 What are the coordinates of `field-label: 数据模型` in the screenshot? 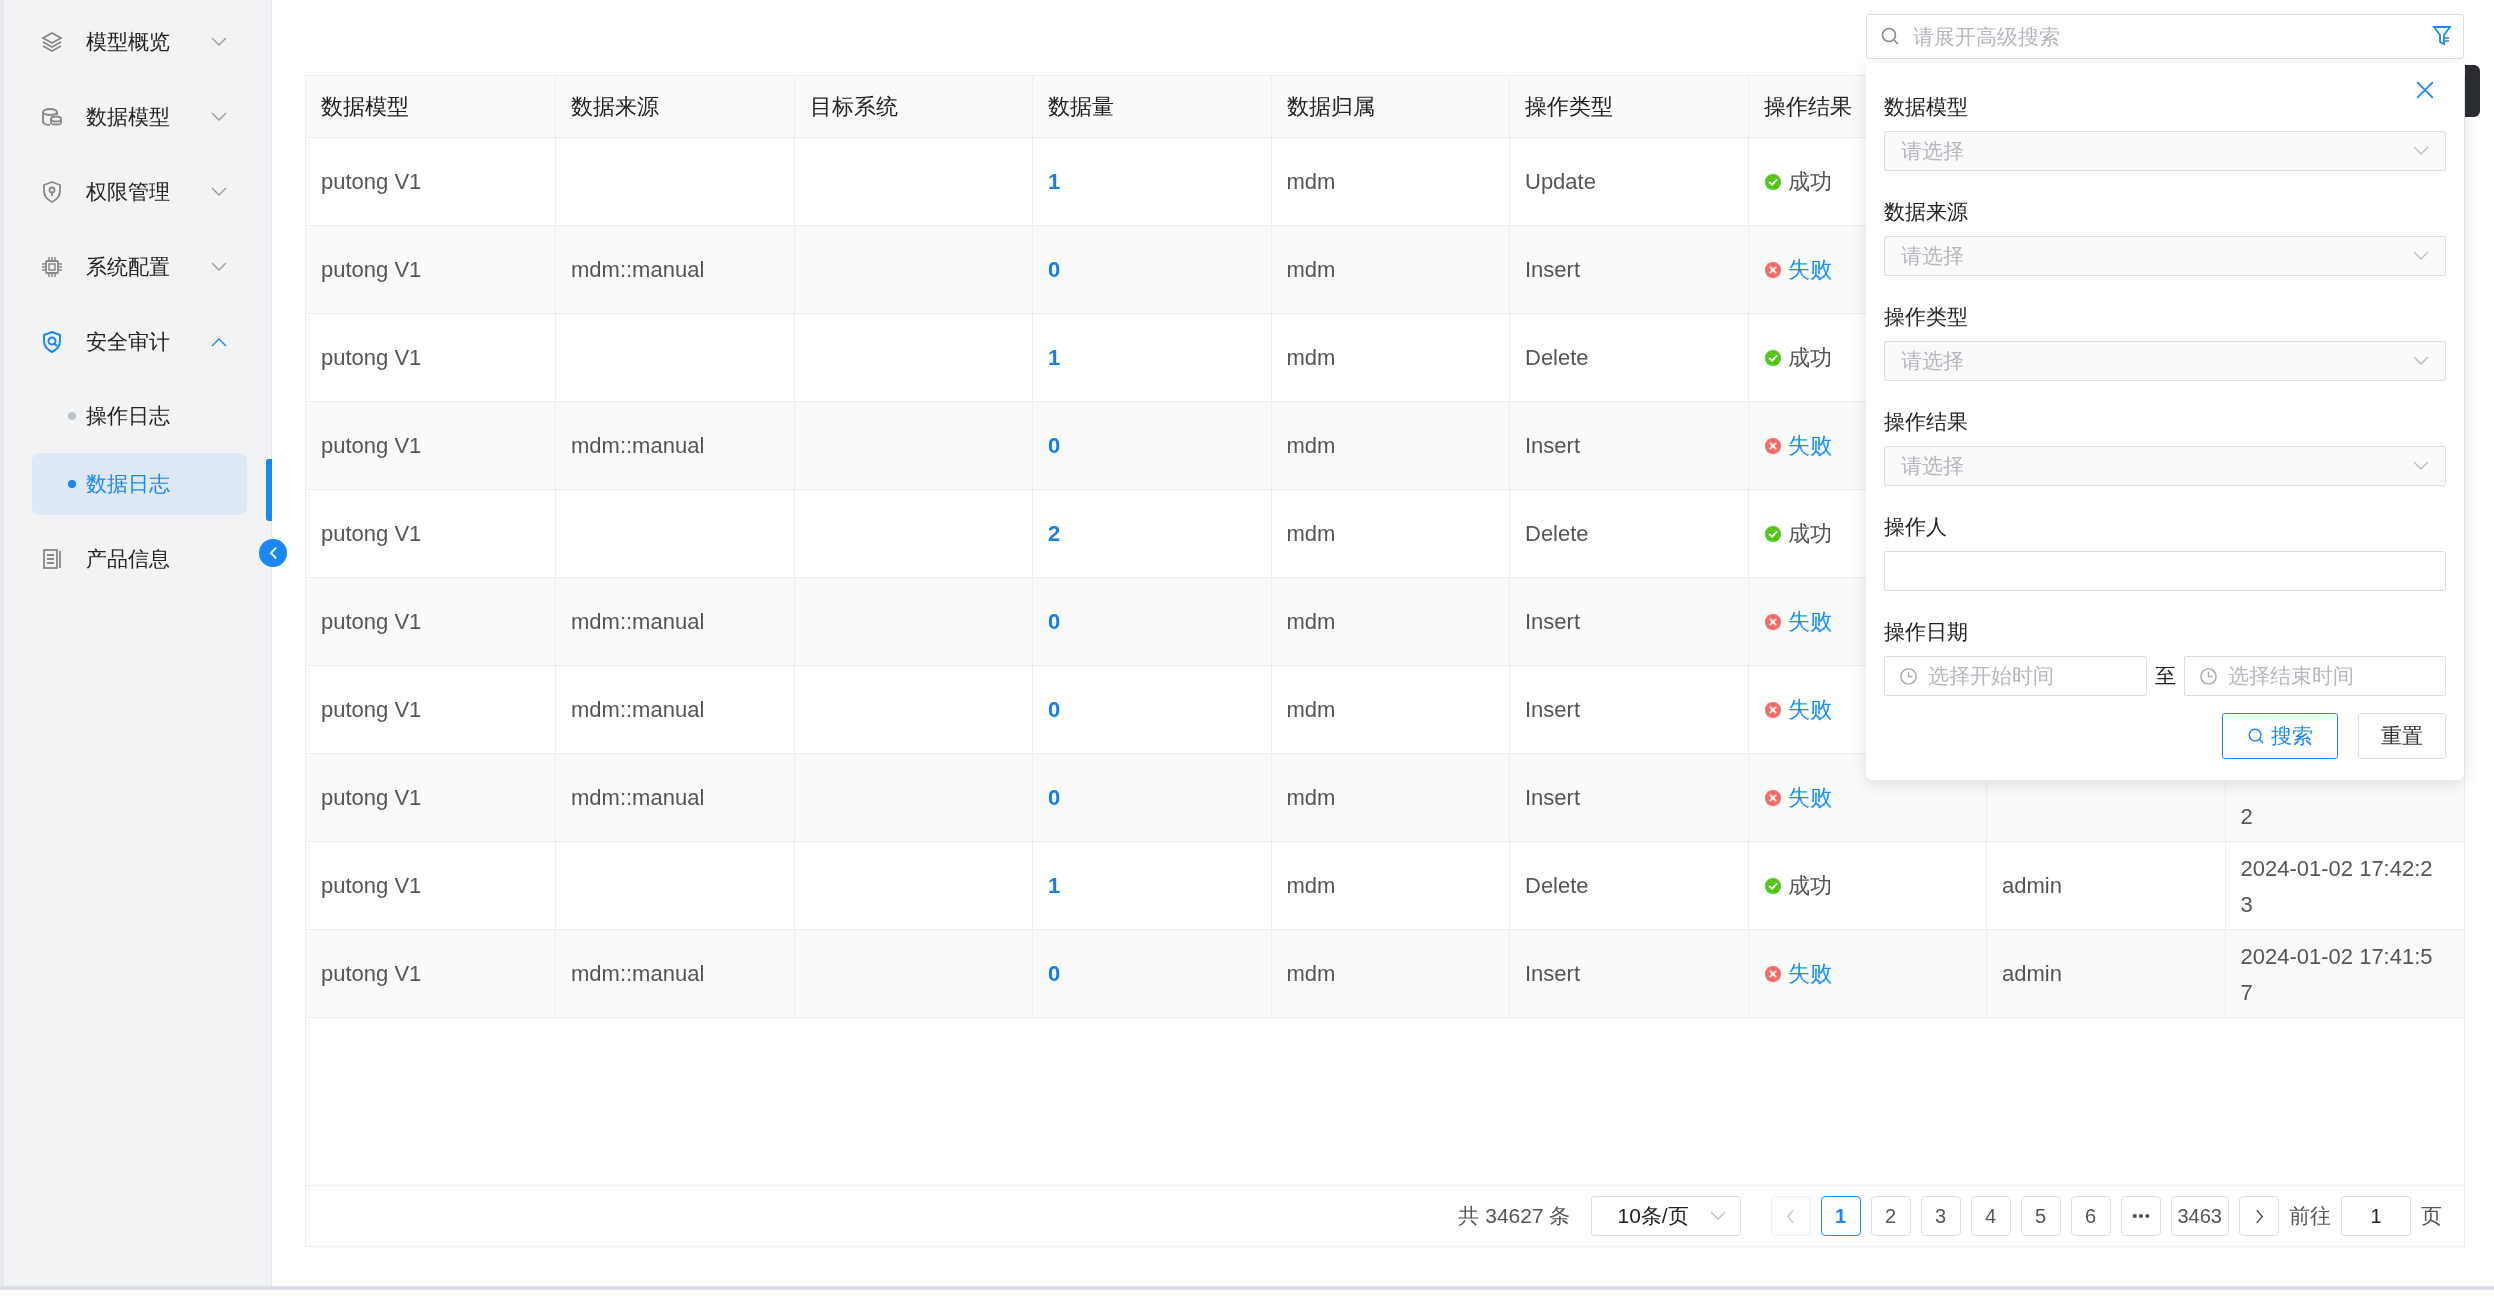 It's located at (1926, 107).